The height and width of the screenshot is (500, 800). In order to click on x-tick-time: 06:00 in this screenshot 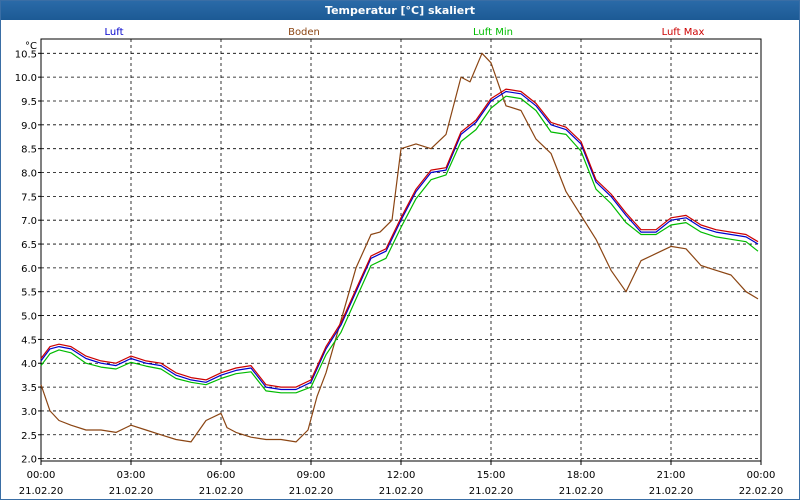, I will do `click(221, 475)`.